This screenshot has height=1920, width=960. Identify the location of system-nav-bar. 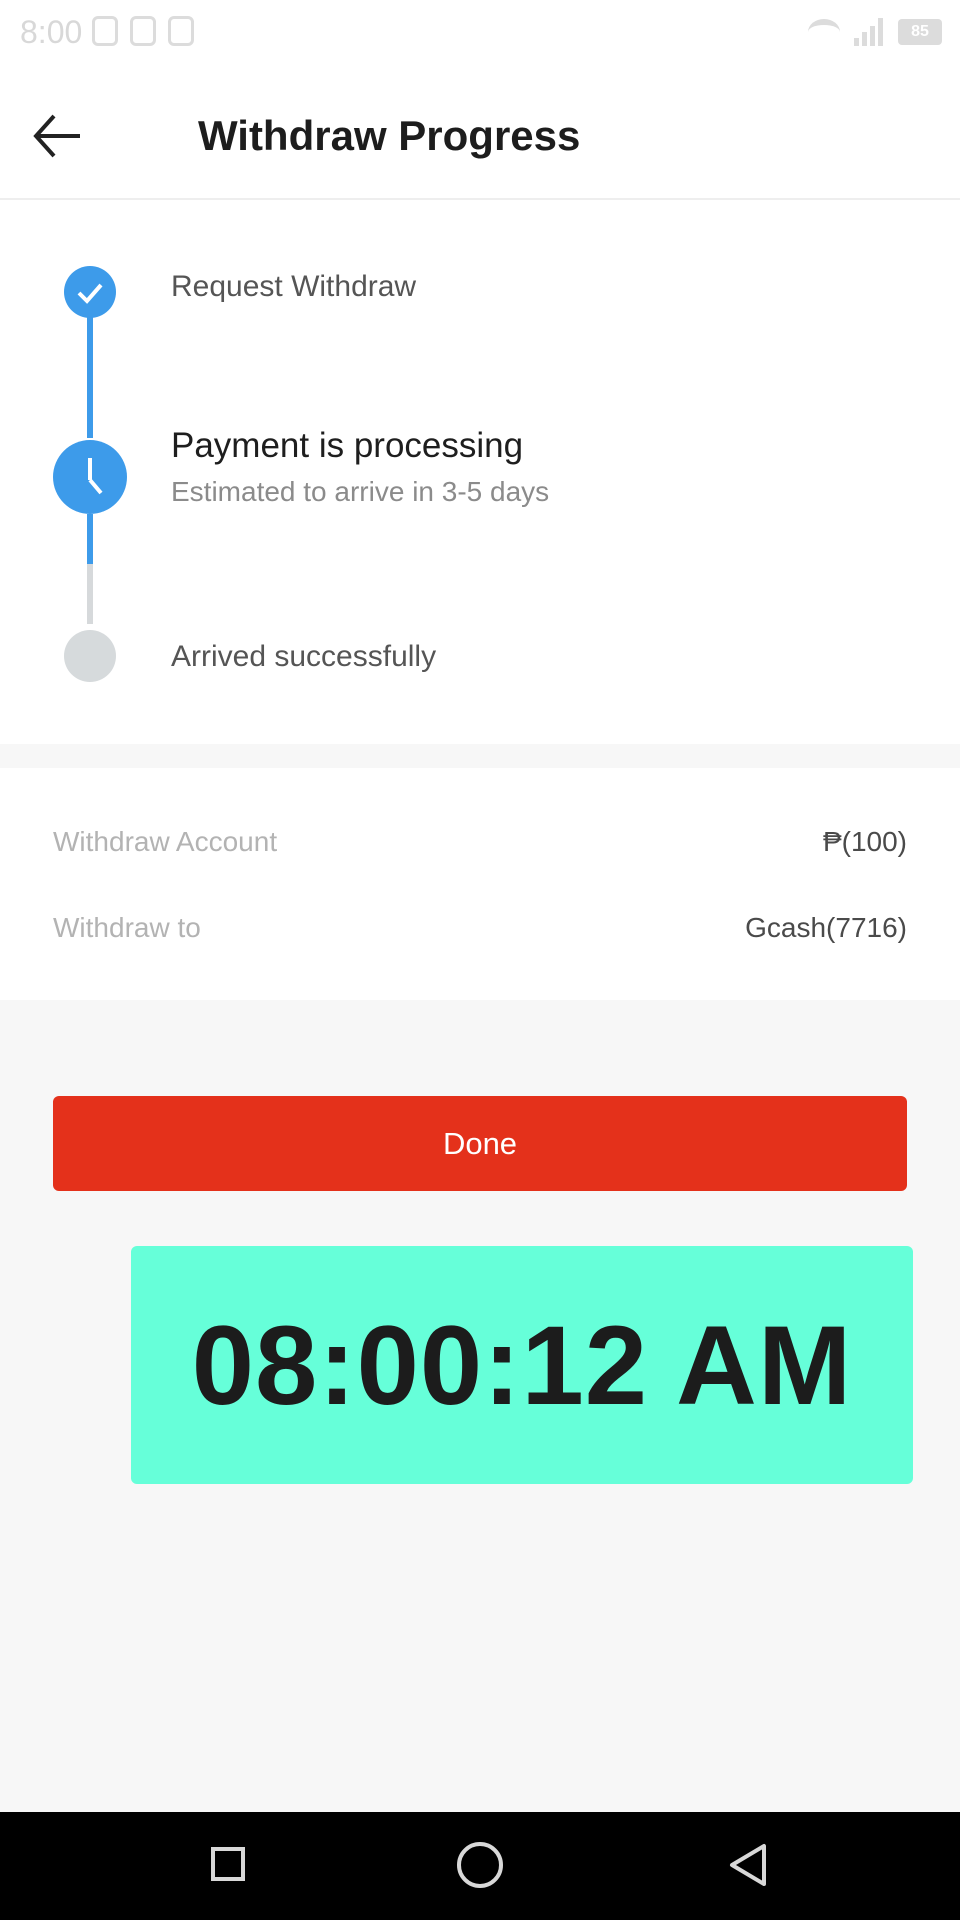
(480, 1866).